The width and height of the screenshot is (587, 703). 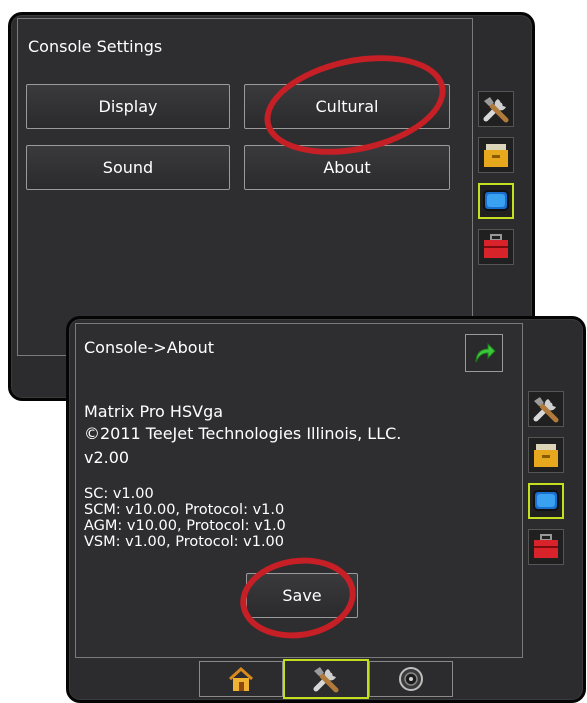 I want to click on display-button: Display, so click(x=128, y=106).